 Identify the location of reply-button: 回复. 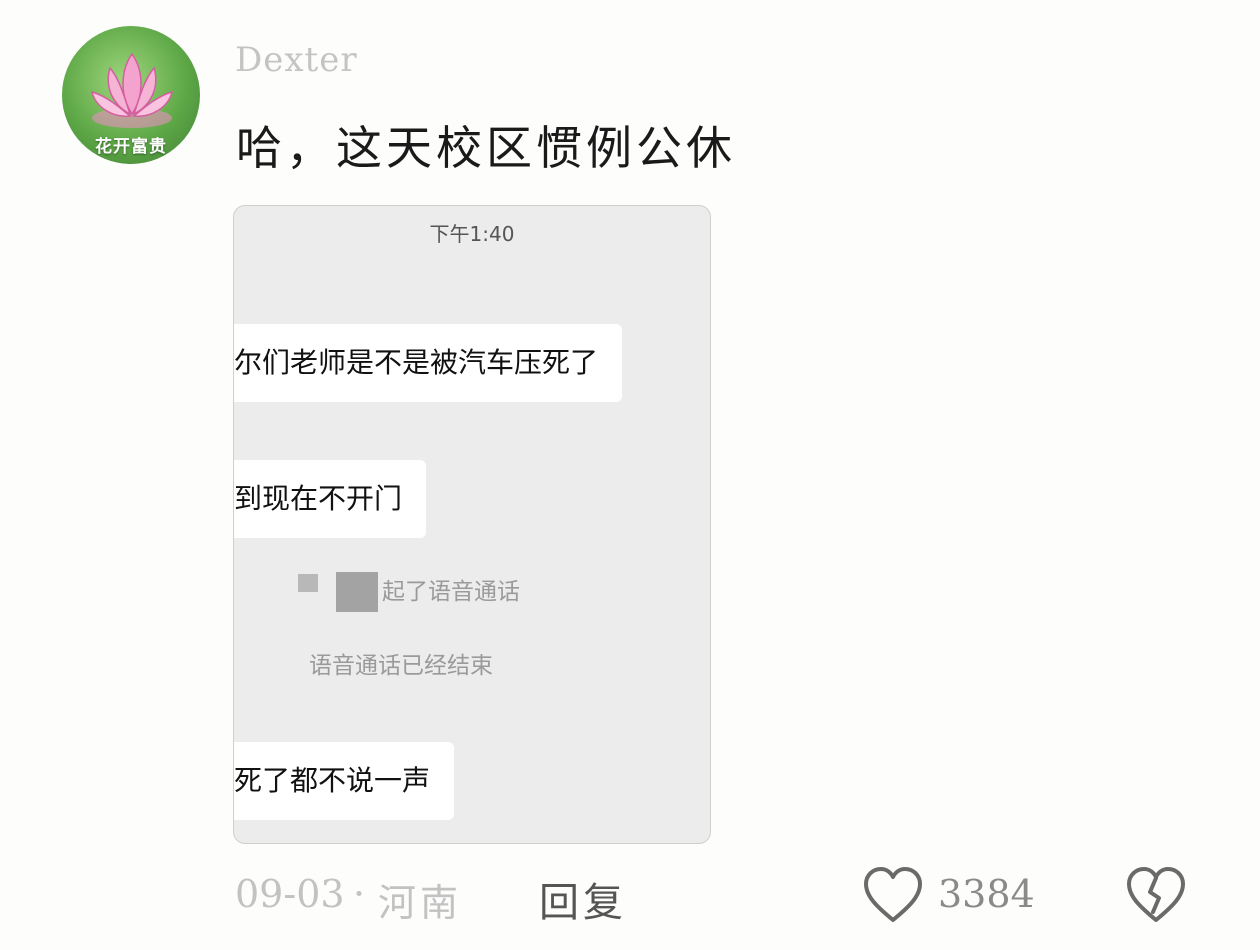
(583, 899).